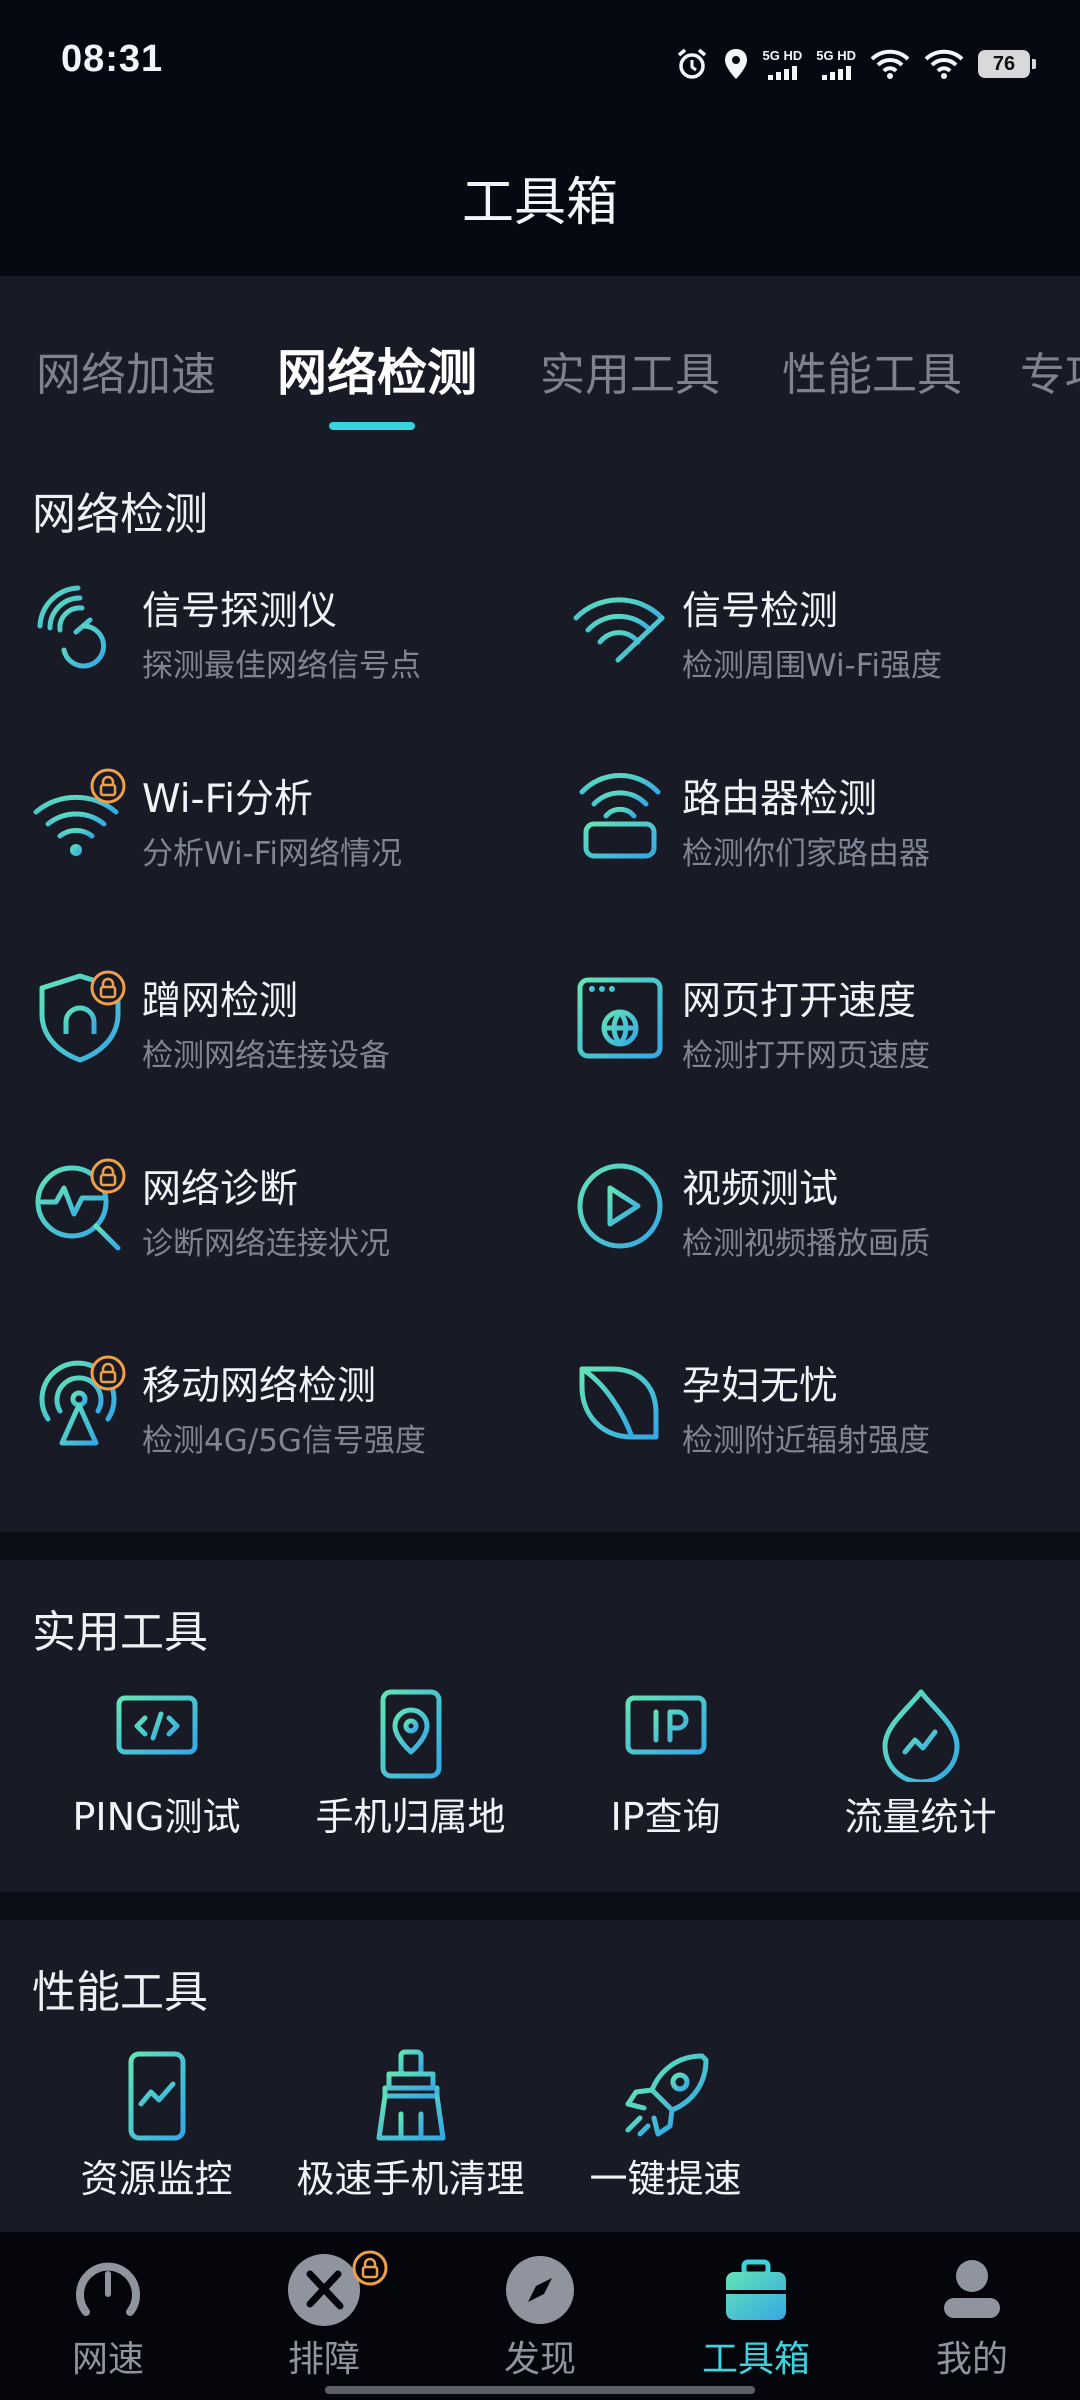 Image resolution: width=1080 pixels, height=2400 pixels. Describe the element at coordinates (1007, 64) in the screenshot. I see `battery-indicator: 76` at that location.